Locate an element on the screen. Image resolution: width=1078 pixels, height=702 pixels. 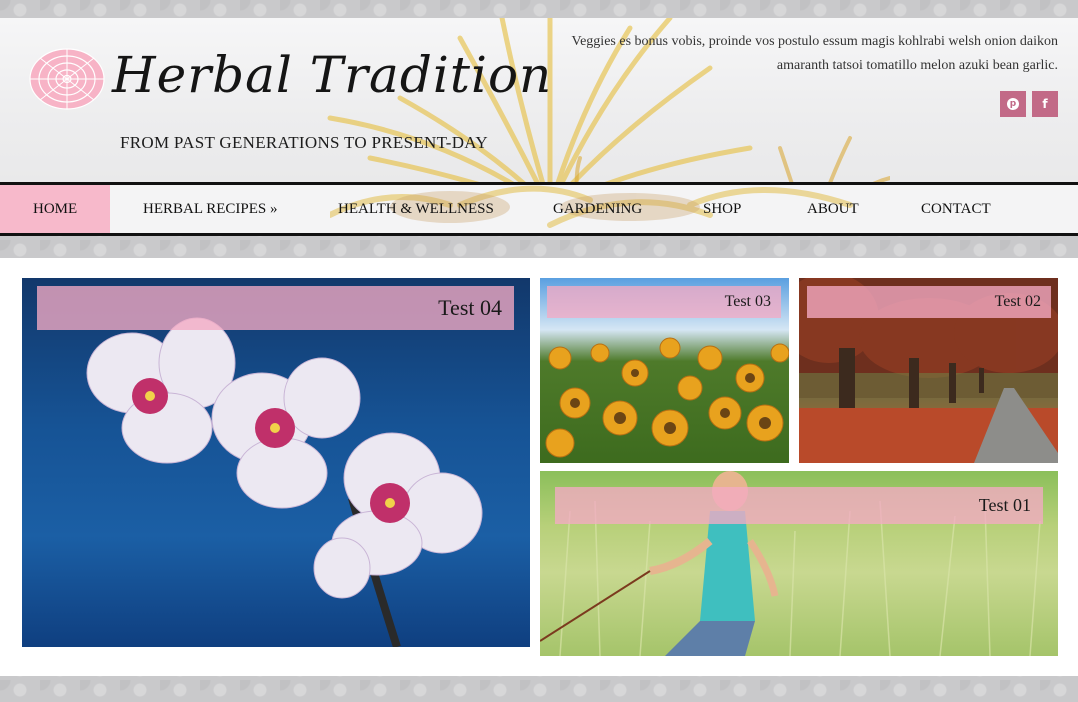
nav-gardening: GARDENING is located at coordinates (597, 209).